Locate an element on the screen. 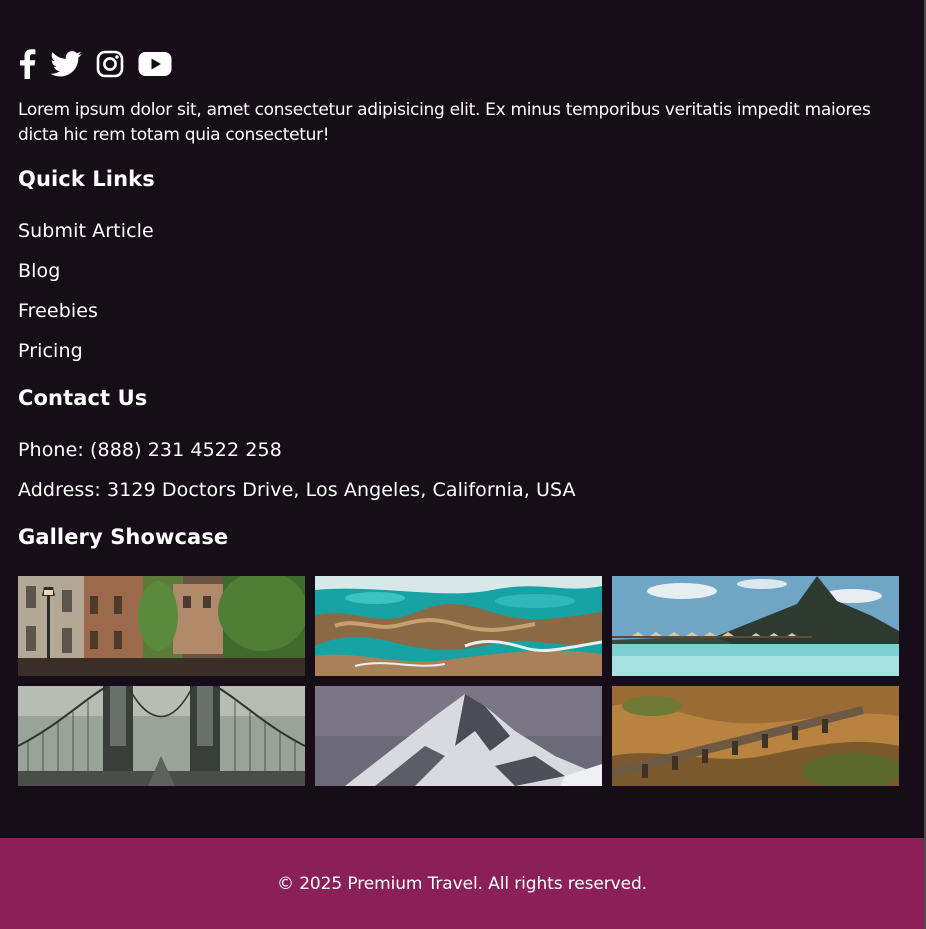 This screenshot has height=929, width=926. contact-heading: Contact Us is located at coordinates (83, 398).